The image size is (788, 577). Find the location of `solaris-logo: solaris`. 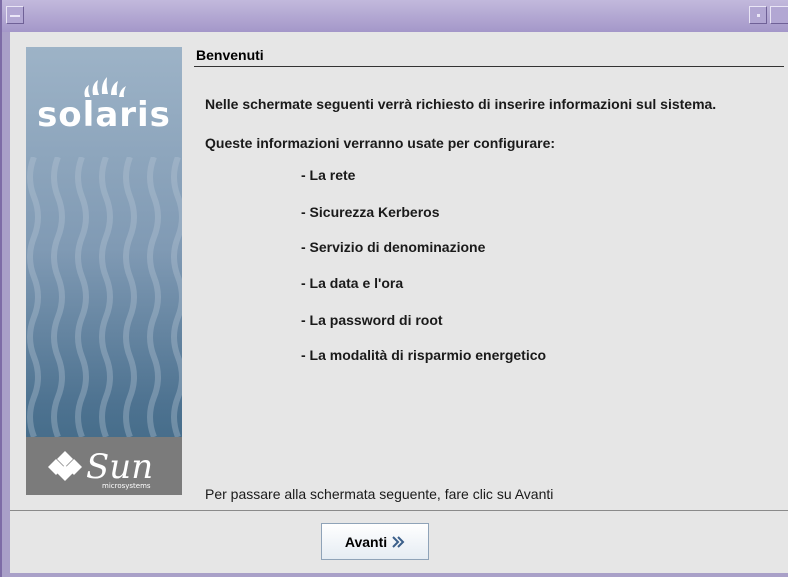

solaris-logo: solaris is located at coordinates (104, 115).